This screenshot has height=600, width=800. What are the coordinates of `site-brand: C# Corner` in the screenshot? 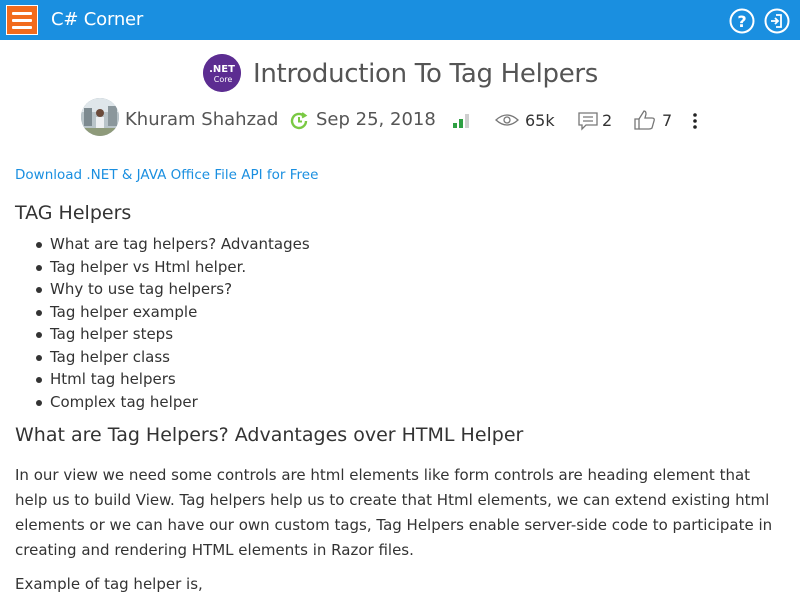 It's located at (97, 19).